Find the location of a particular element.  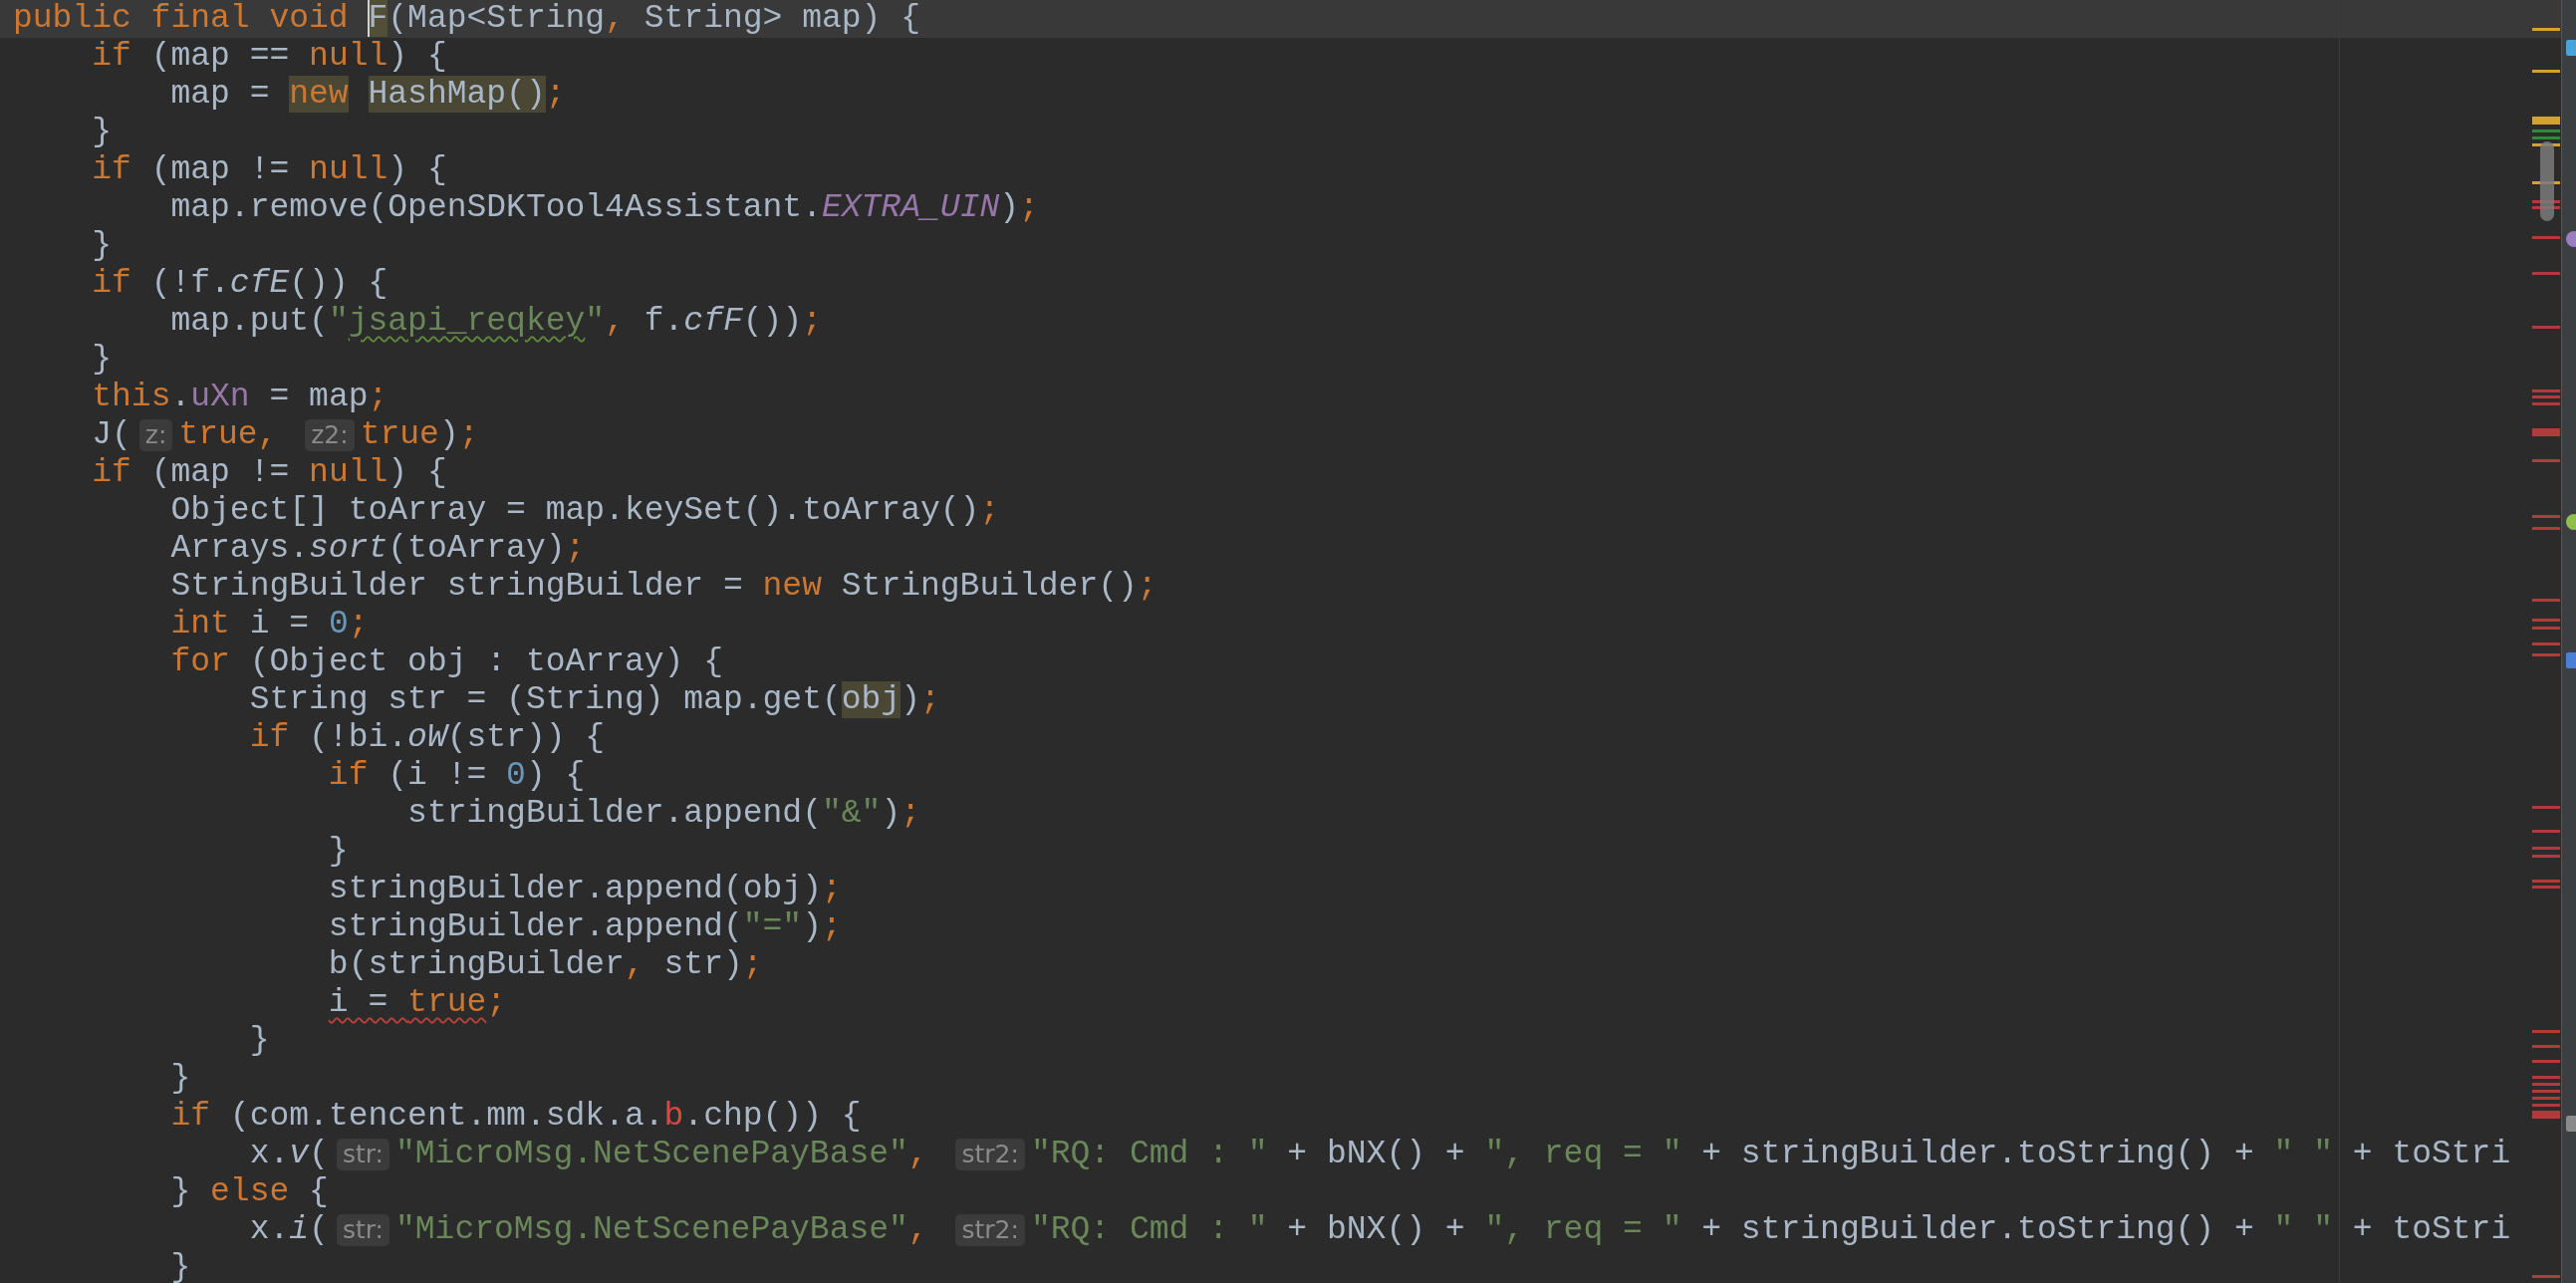

code-text: true); is located at coordinates (419, 435).